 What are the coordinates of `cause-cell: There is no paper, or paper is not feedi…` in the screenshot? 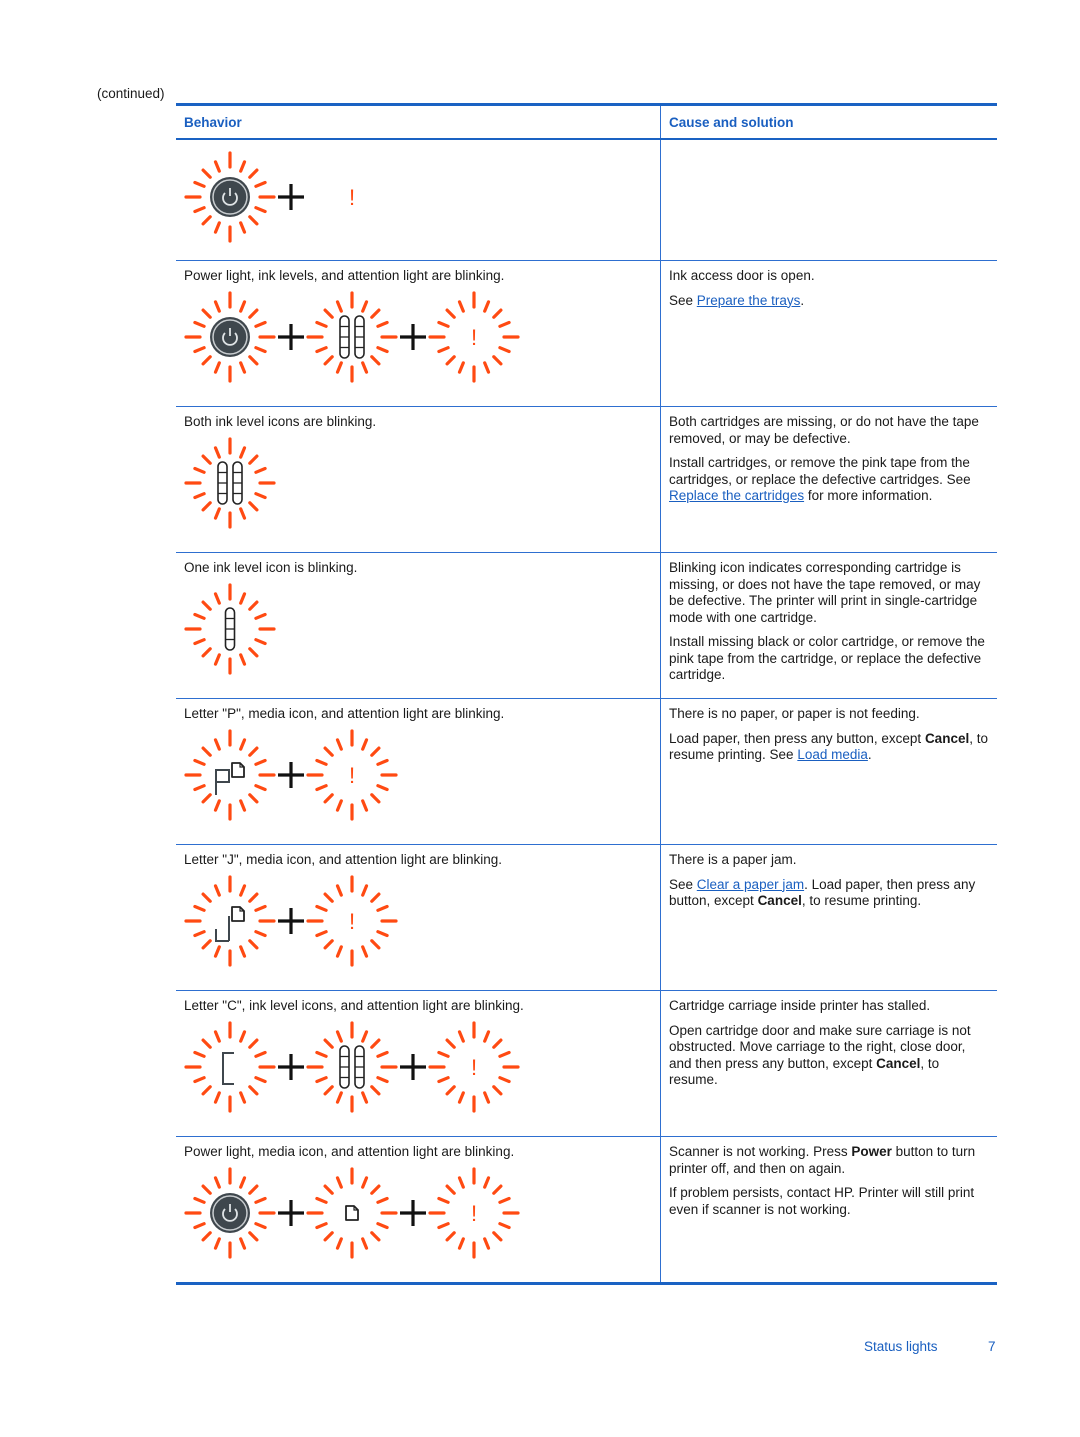 It's located at (828, 734).